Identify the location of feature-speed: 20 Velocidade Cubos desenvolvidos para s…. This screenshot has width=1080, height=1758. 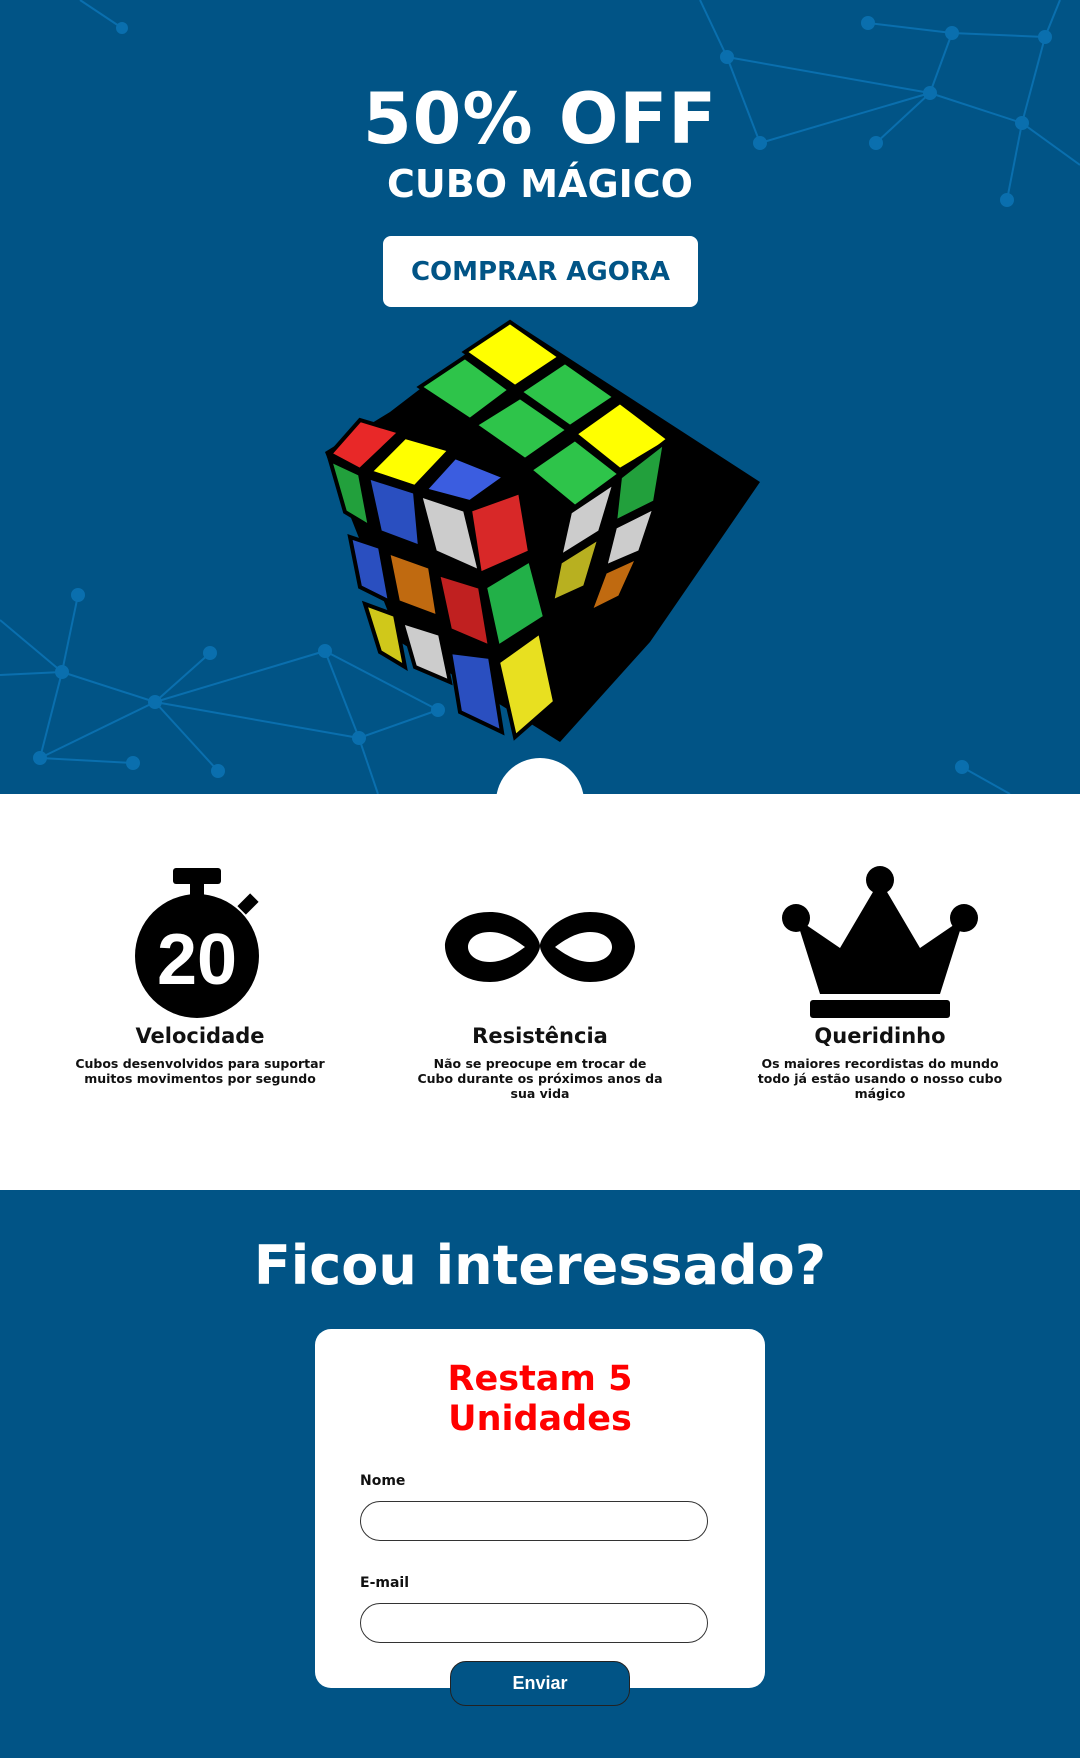
(200, 1028).